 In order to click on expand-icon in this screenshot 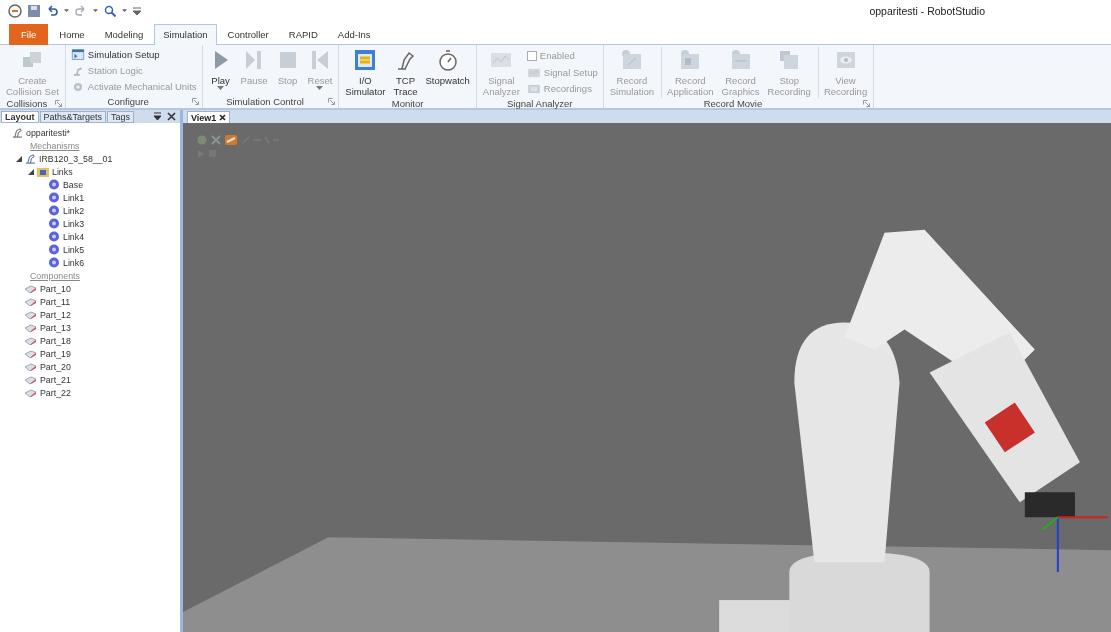, I will do `click(216, 140)`.